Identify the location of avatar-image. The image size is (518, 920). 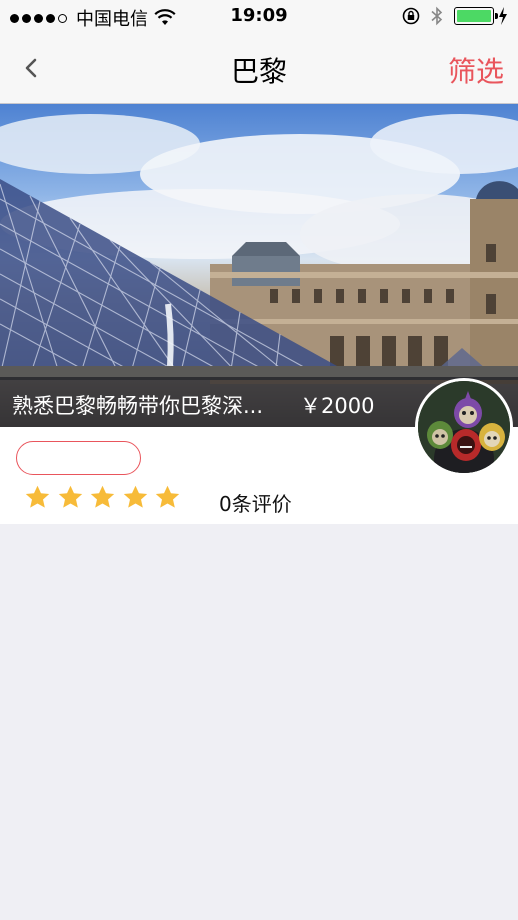
(464, 427).